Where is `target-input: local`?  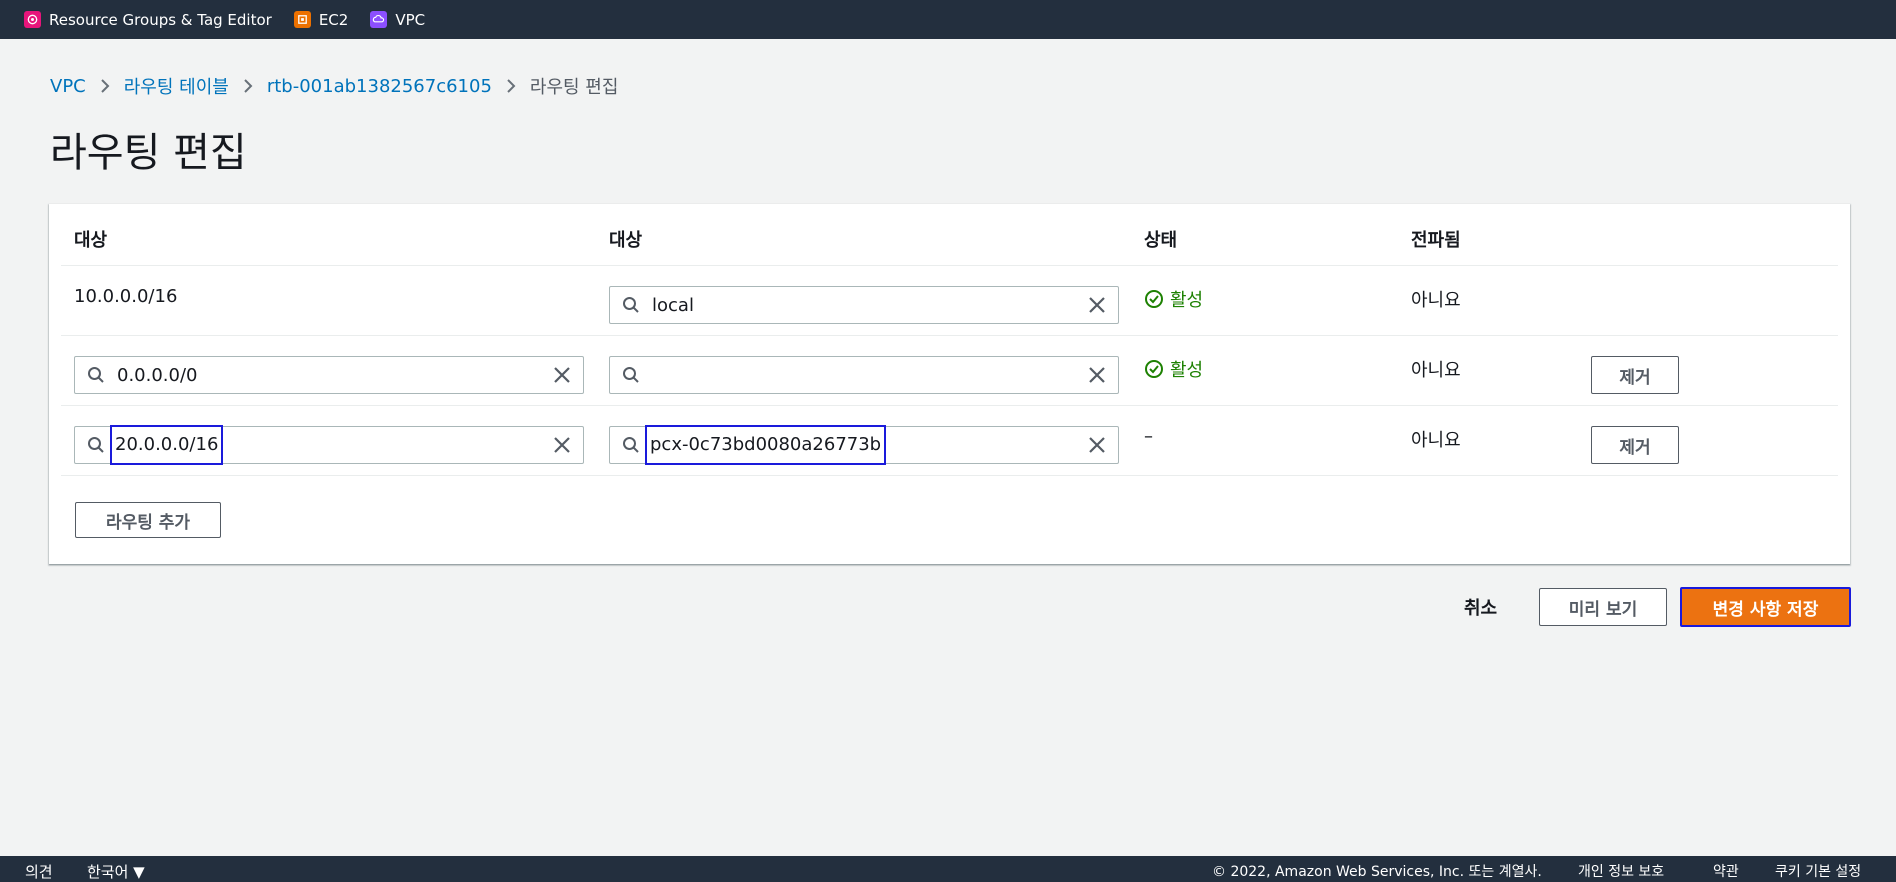 target-input: local is located at coordinates (864, 305).